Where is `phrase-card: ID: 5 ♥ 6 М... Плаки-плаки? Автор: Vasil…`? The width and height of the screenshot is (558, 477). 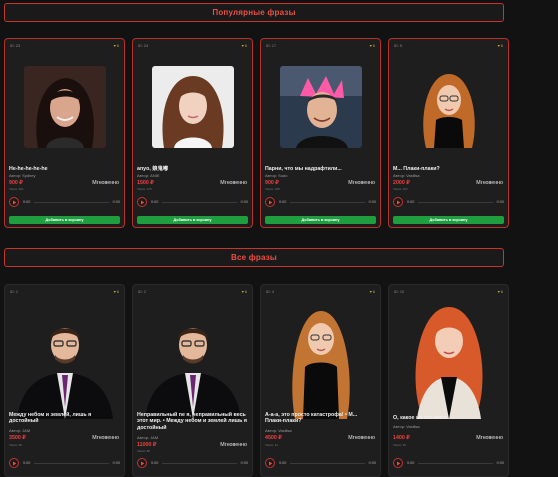 phrase-card: ID: 5 ♥ 6 М... Плаки-плаки? Автор: Vasil… is located at coordinates (448, 133).